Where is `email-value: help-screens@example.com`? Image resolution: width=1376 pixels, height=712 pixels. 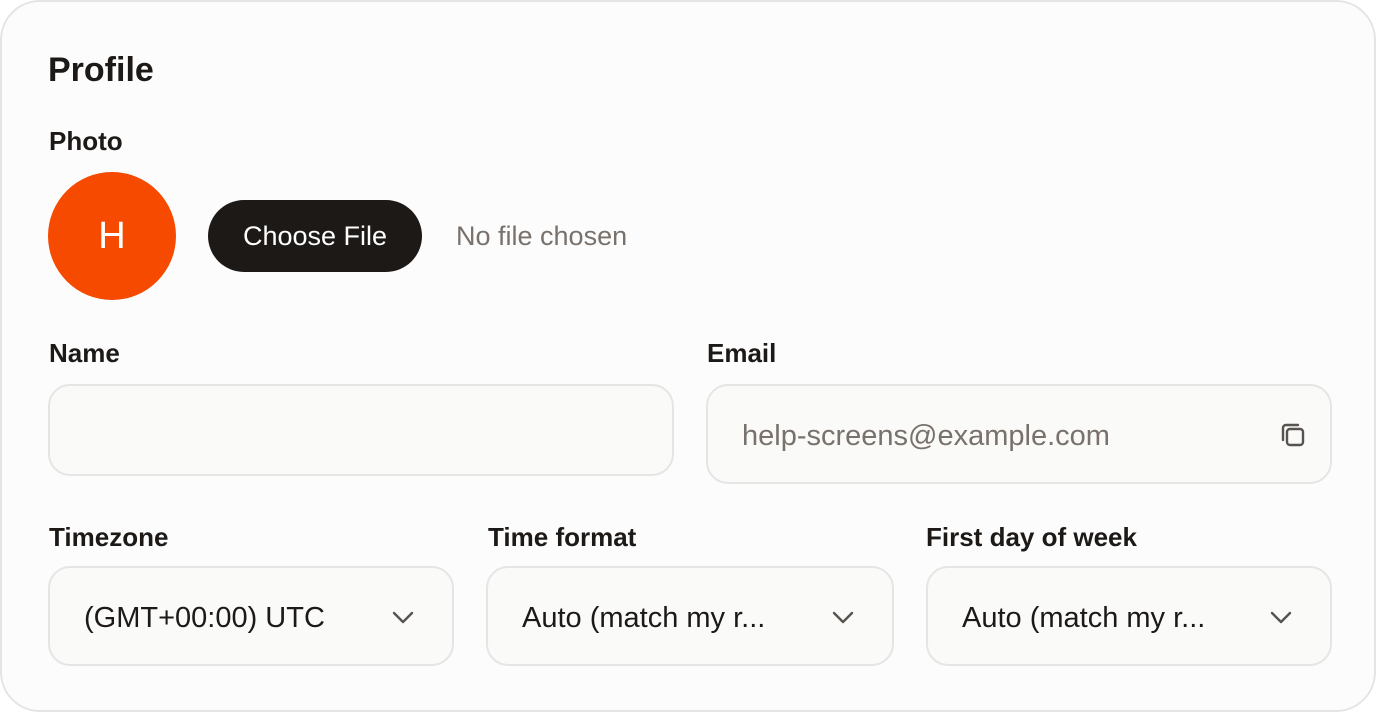
email-value: help-screens@example.com is located at coordinates (926, 436).